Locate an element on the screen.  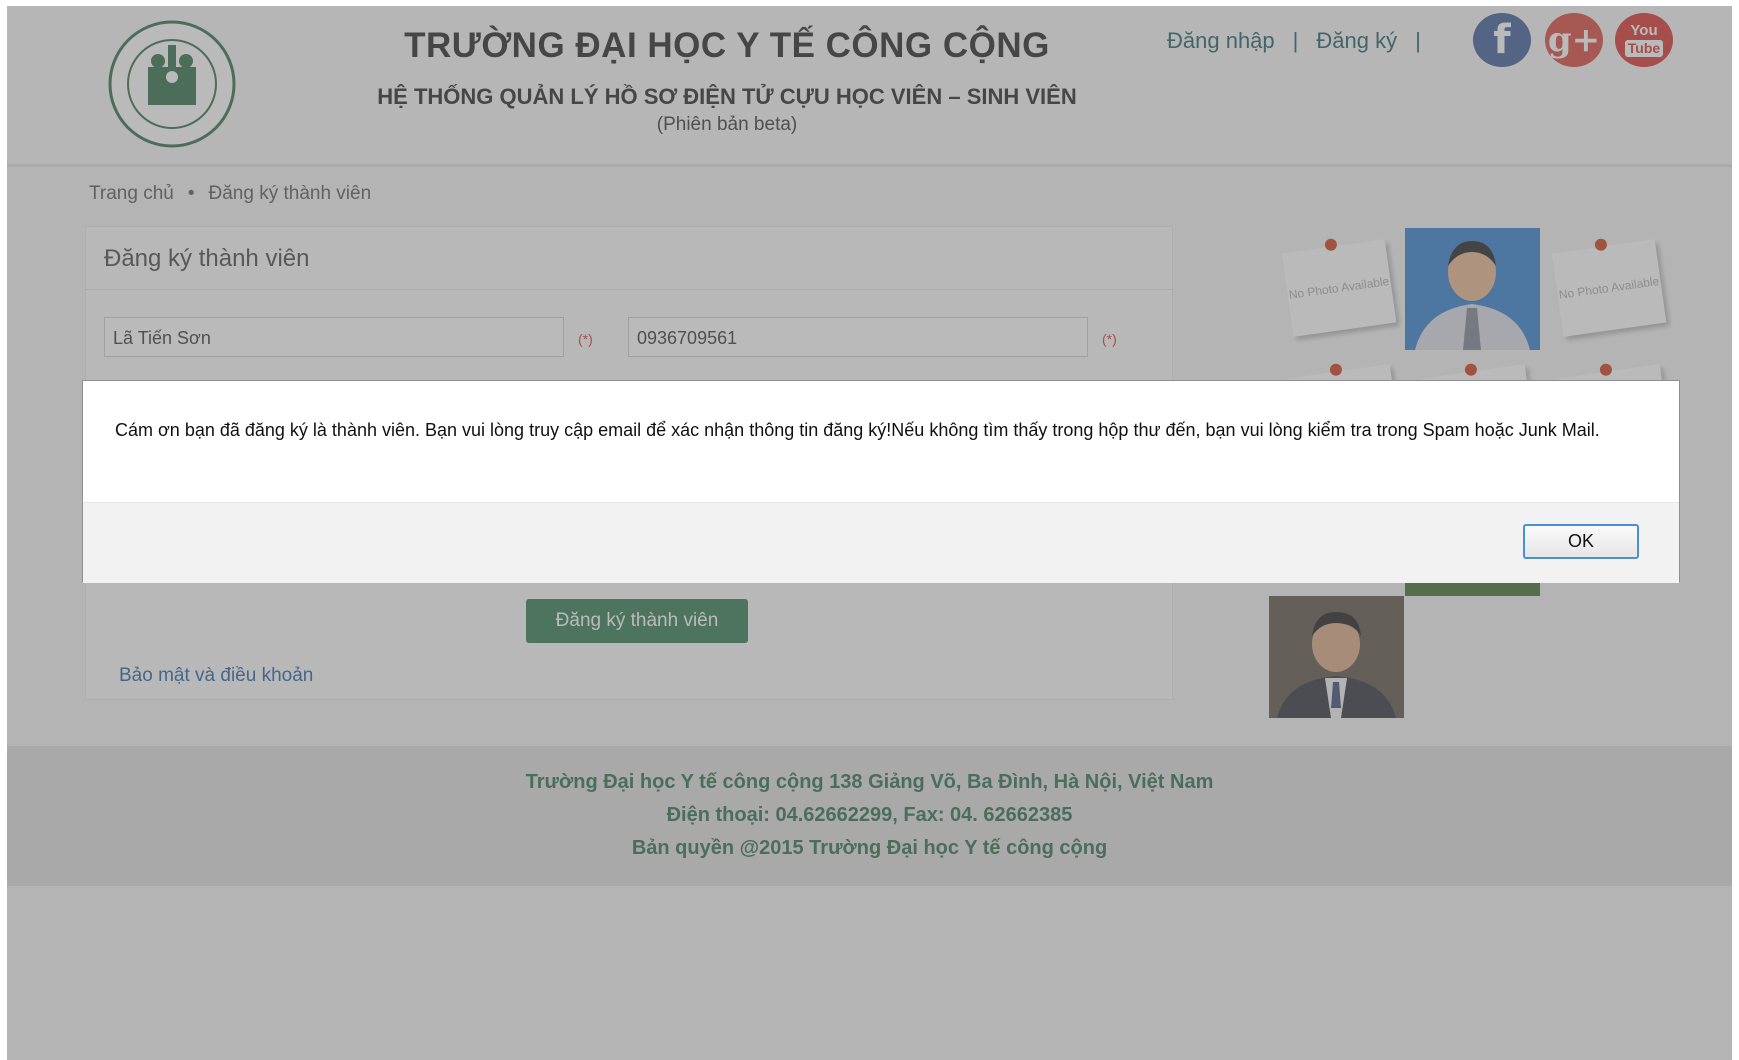
dialog-footer: OK is located at coordinates (881, 542).